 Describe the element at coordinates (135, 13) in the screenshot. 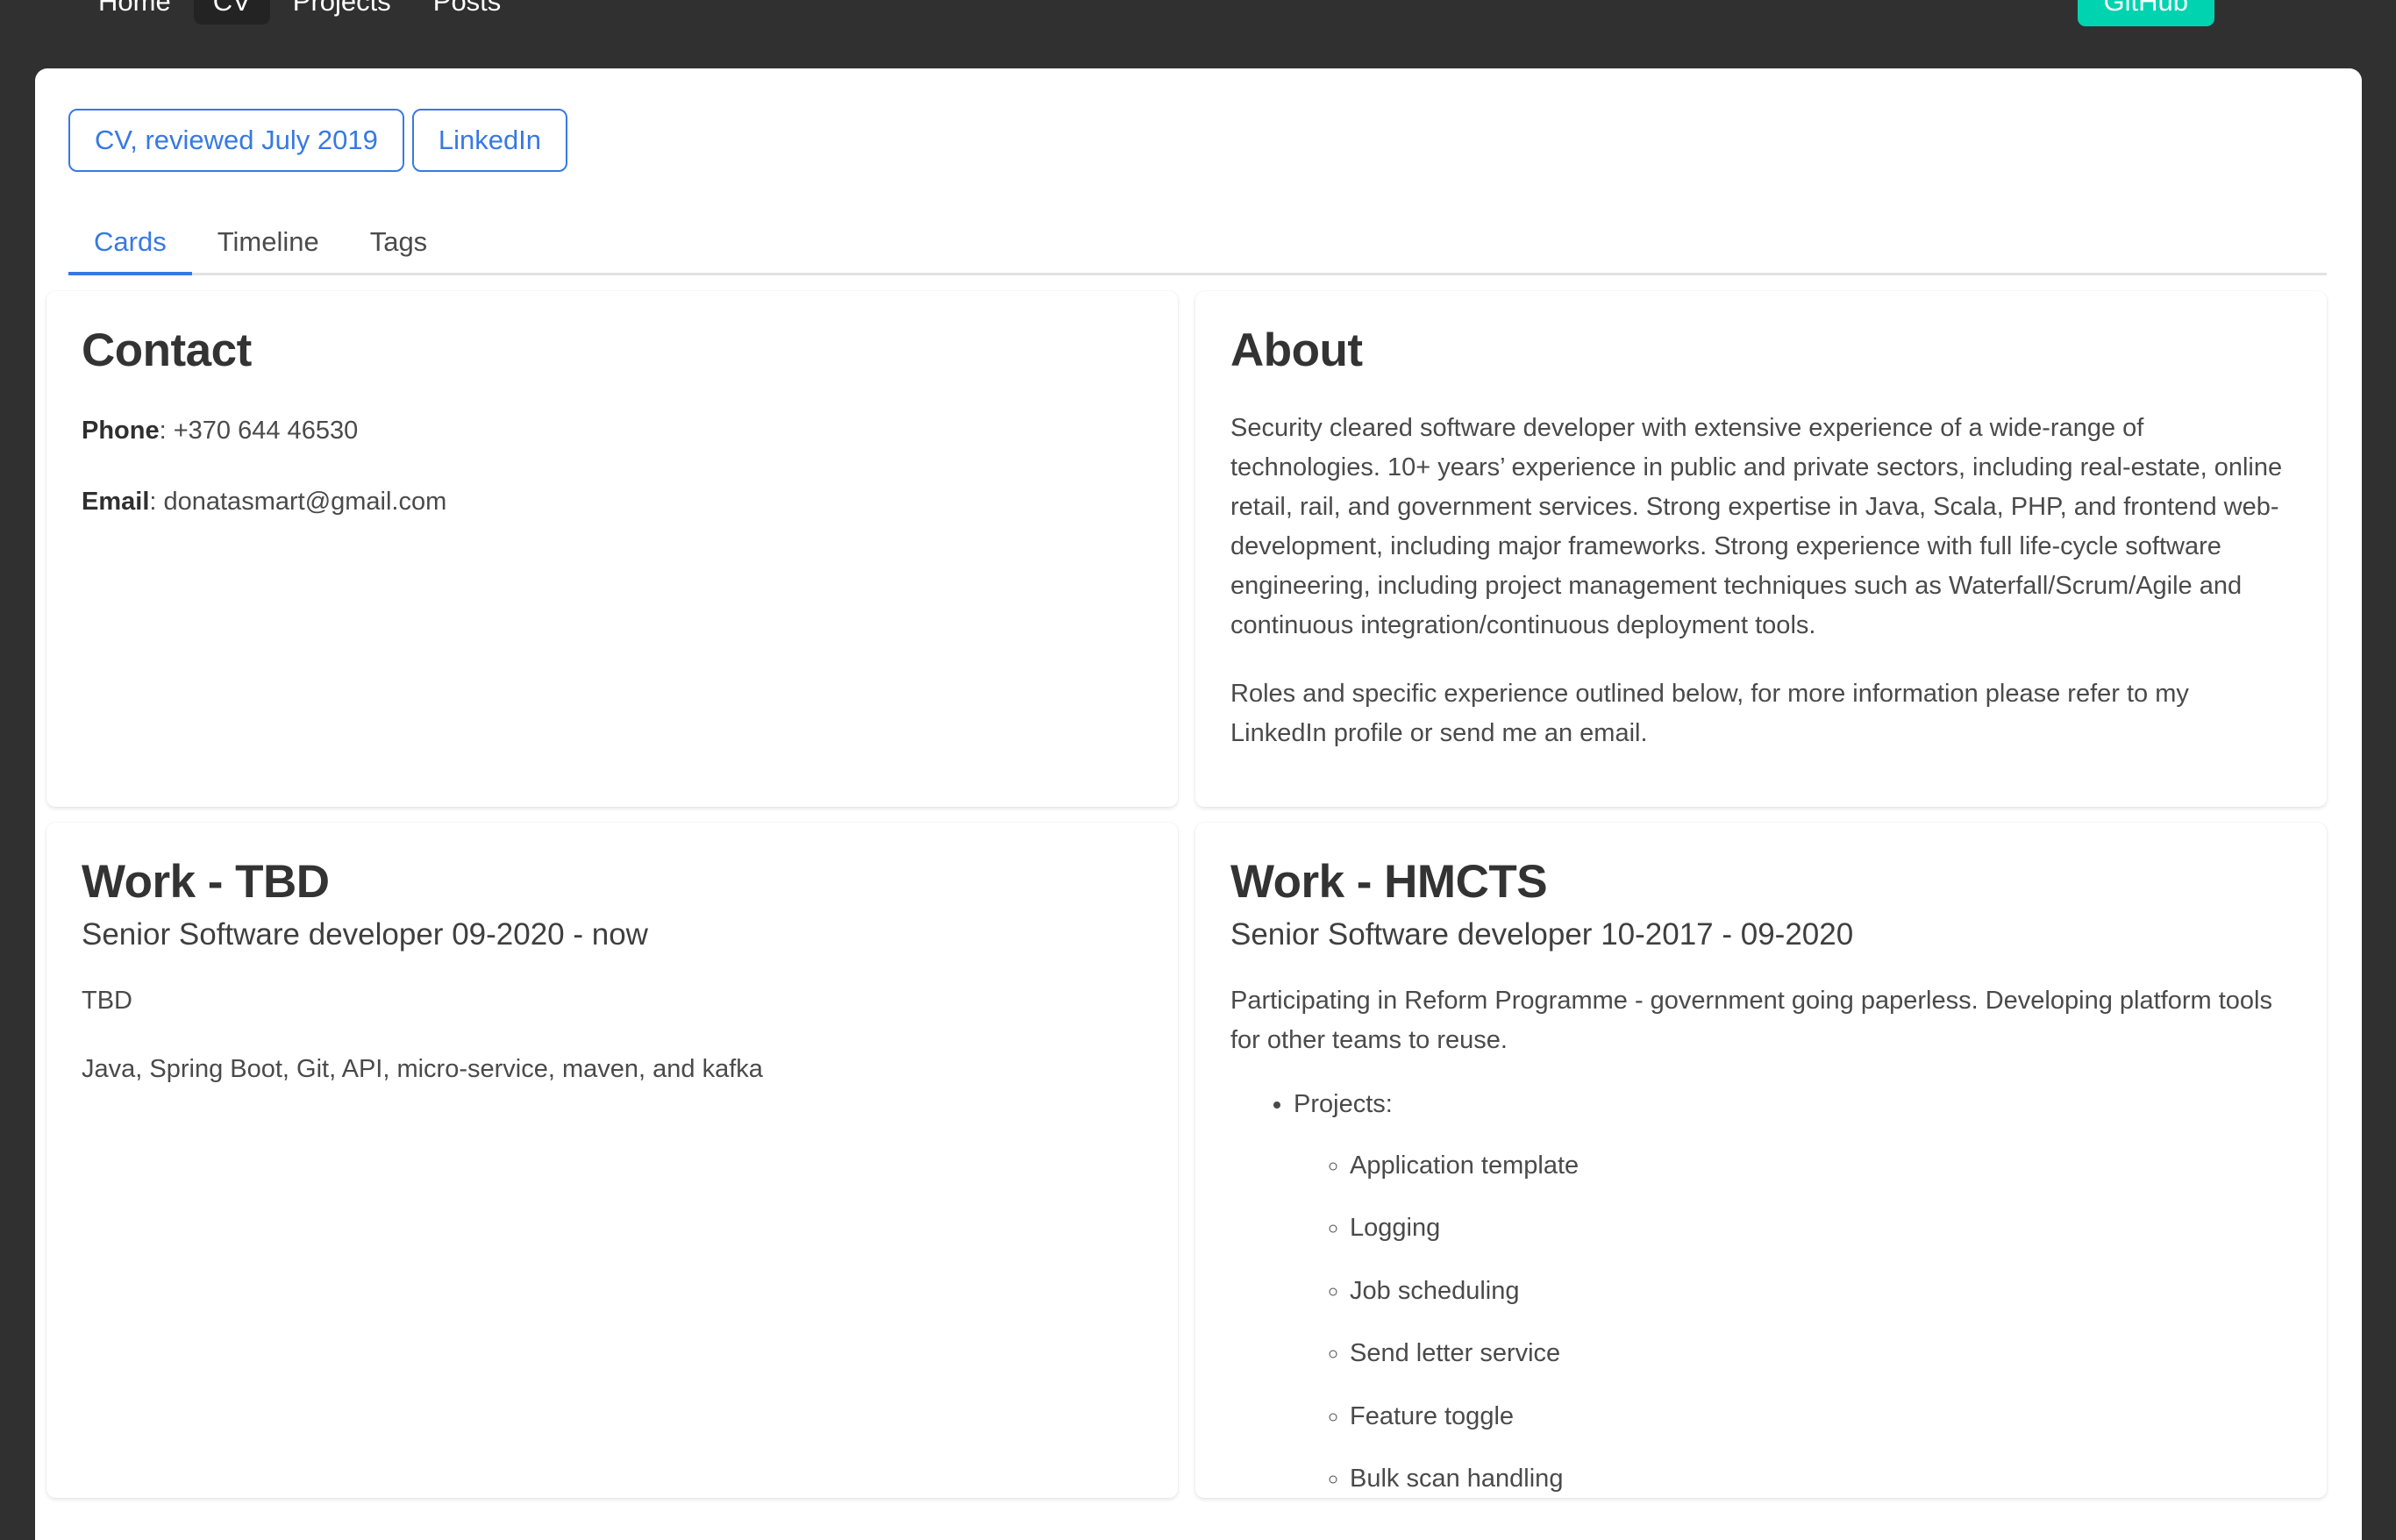

I see `nav-item-home: Home` at that location.